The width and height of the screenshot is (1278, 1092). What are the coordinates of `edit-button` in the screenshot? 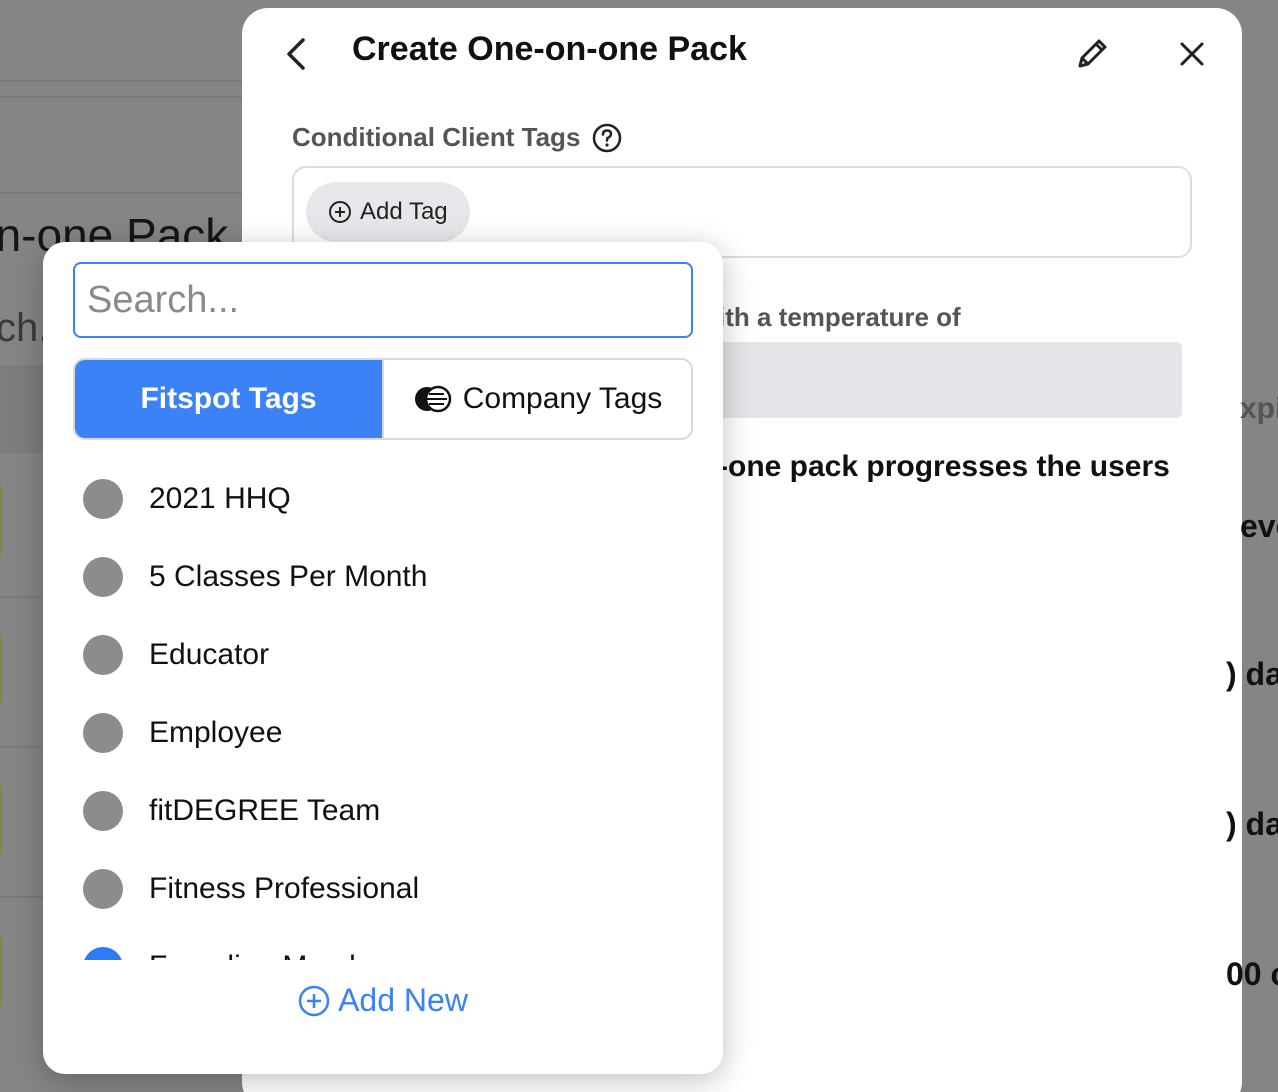 It's located at (1092, 54).